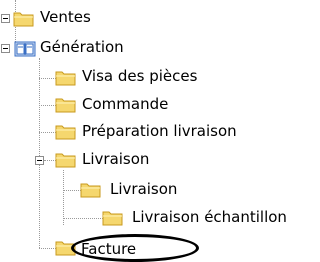 The height and width of the screenshot is (262, 320). I want to click on tree-item-label: Commande, so click(125, 104).